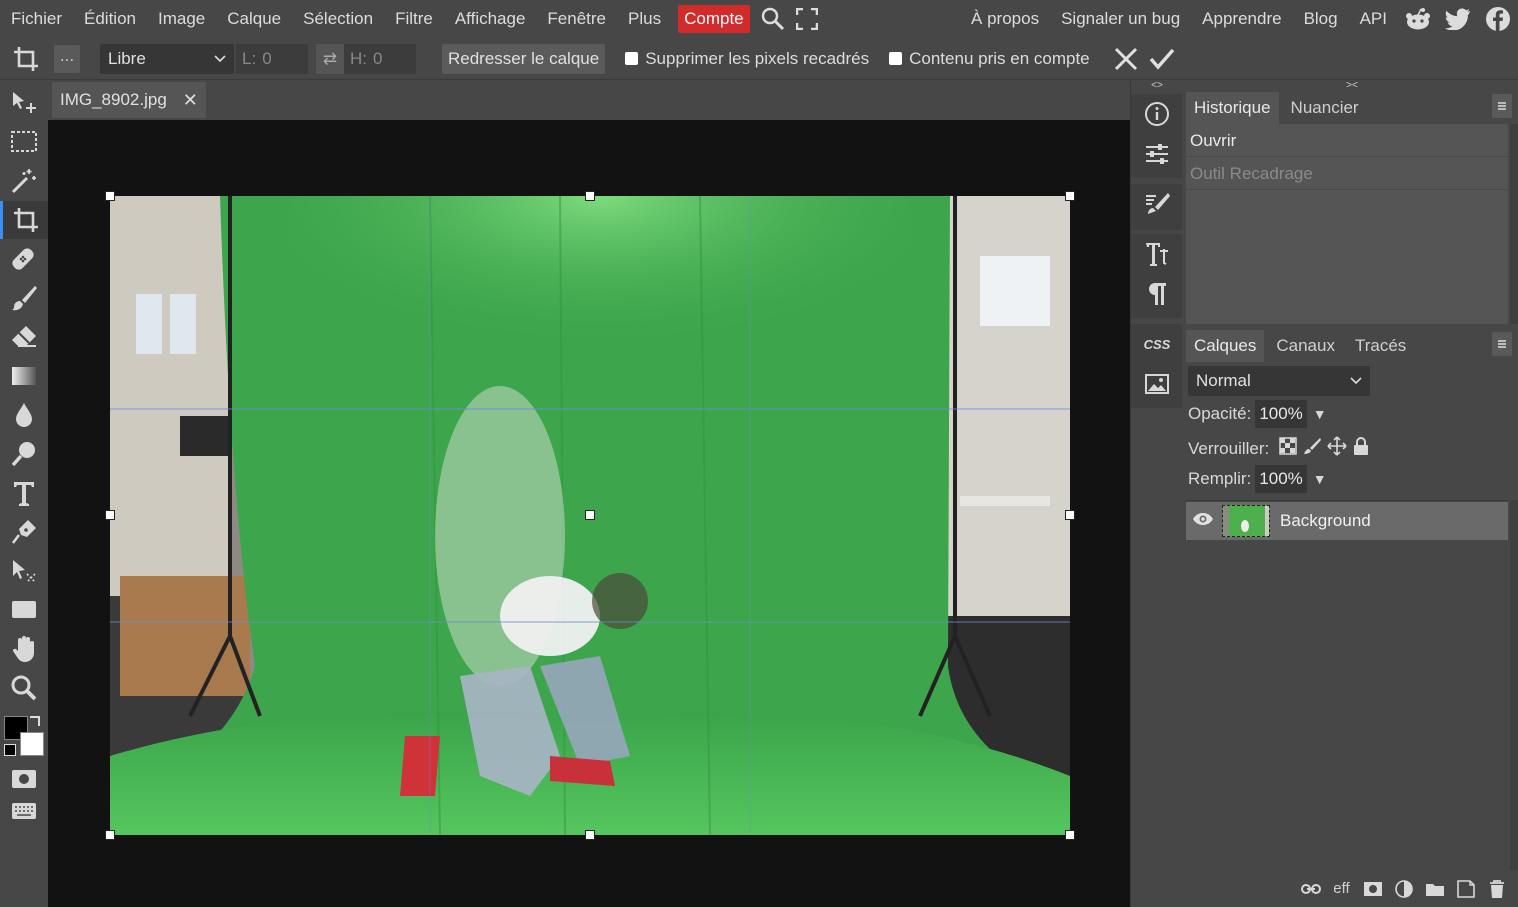 The width and height of the screenshot is (1518, 907). I want to click on search-icon, so click(773, 19).